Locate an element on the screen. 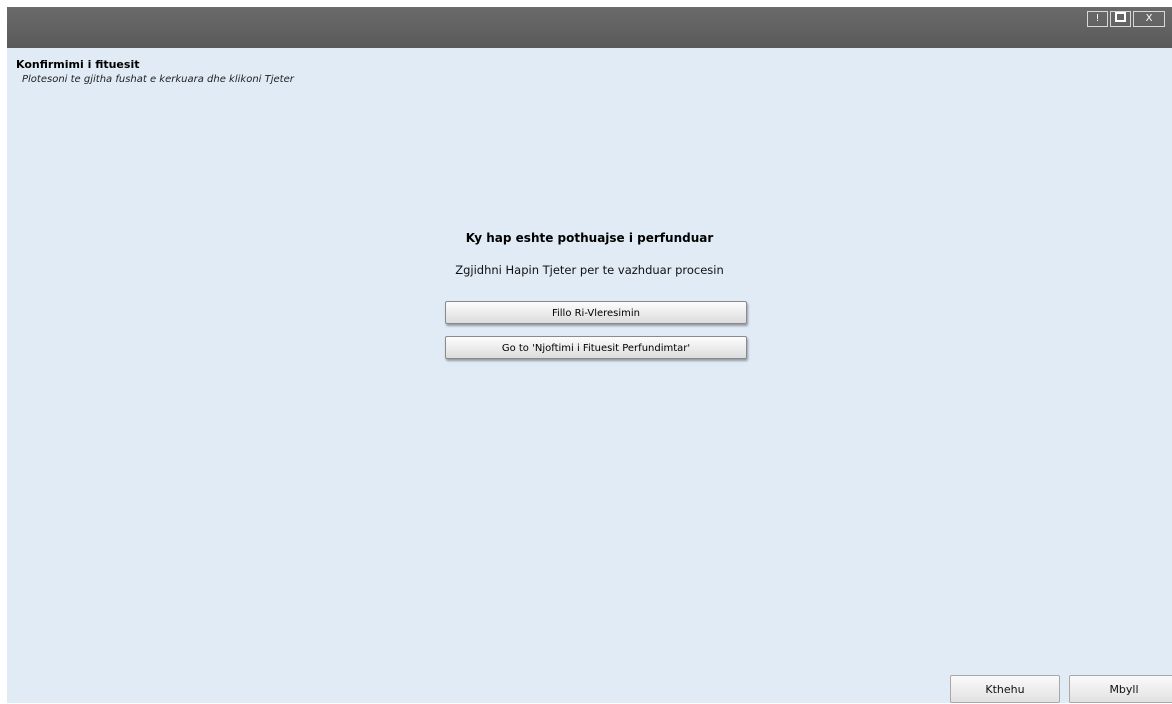  back-button: Kthehu is located at coordinates (1005, 689).